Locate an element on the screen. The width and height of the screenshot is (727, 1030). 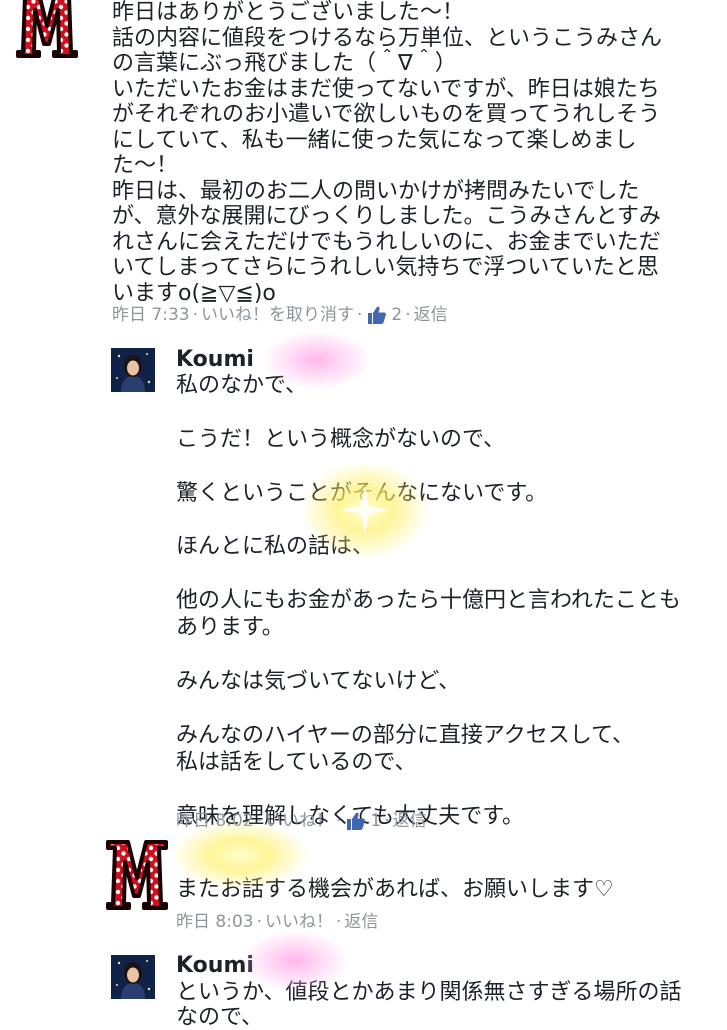
comment-meta: 昨日 8:03 · いいね！ · 返信 is located at coordinates (277, 922).